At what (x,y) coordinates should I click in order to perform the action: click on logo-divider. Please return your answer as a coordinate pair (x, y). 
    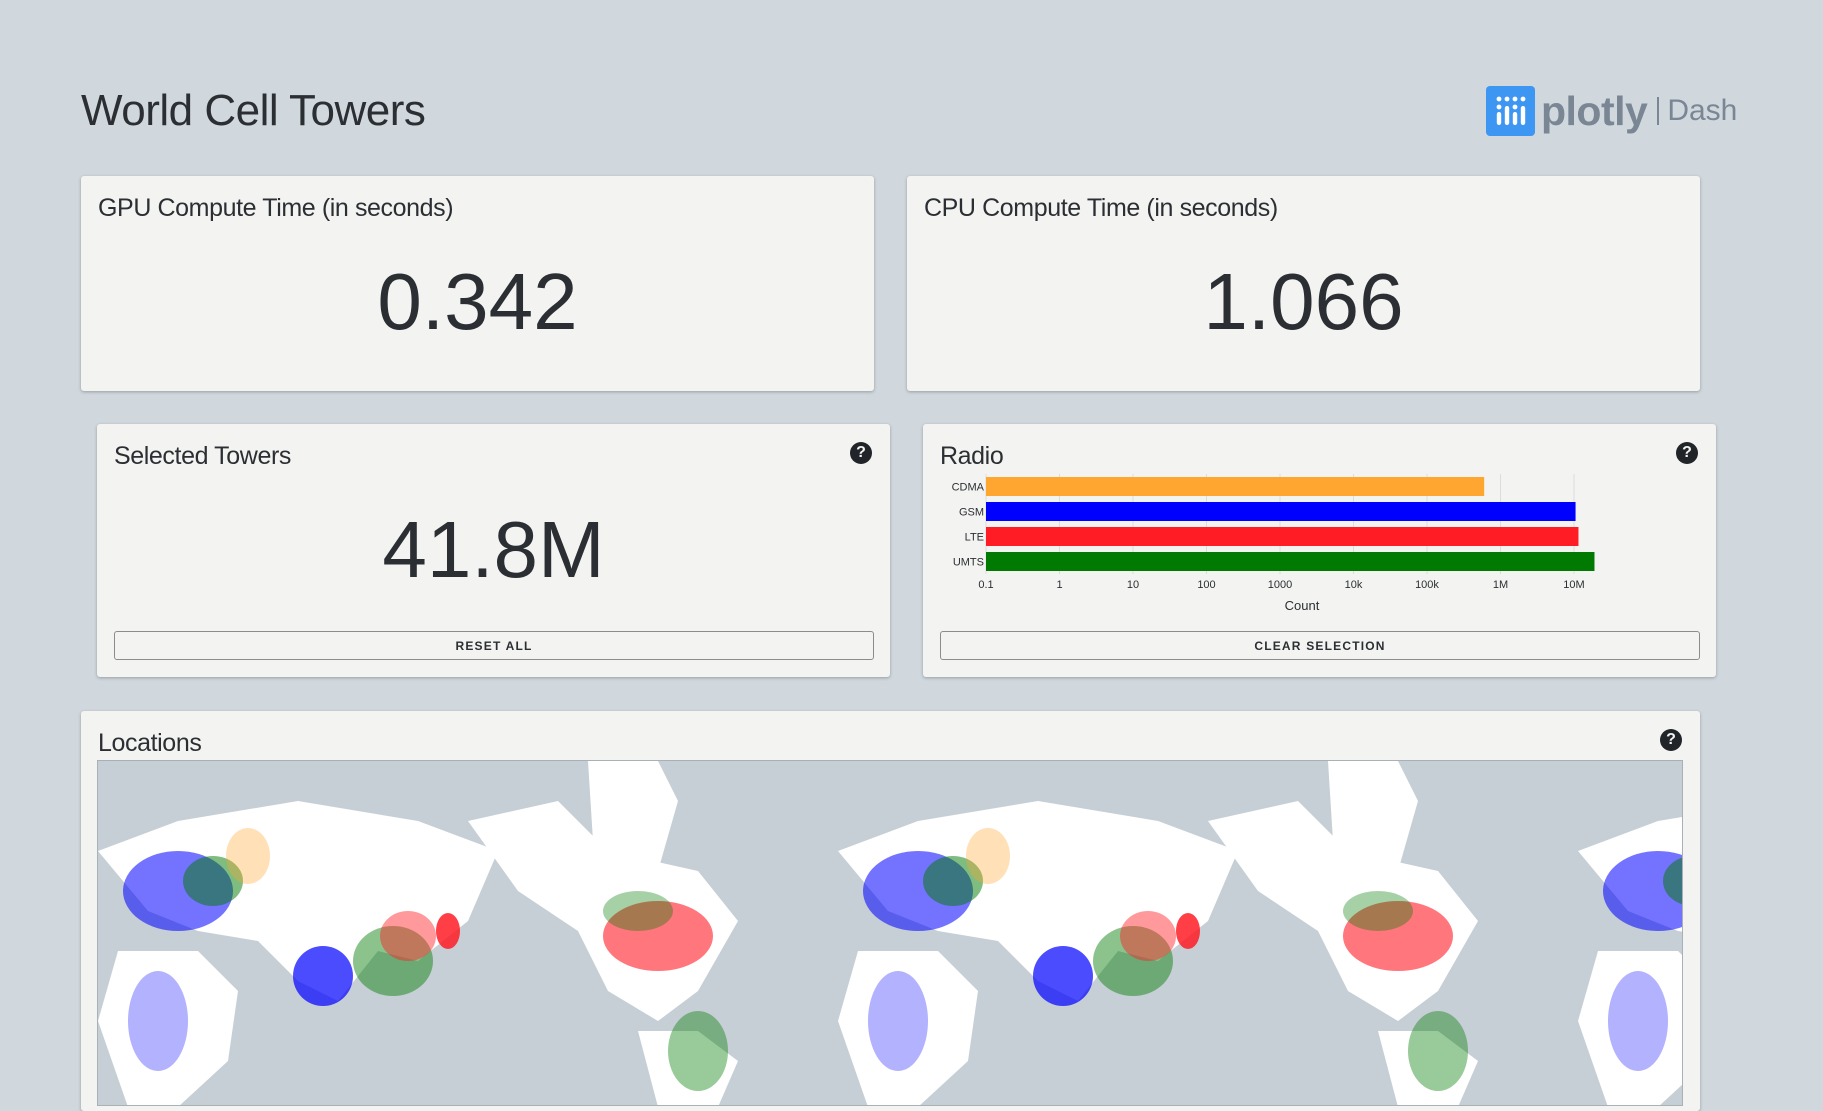
    Looking at the image, I should click on (1658, 111).